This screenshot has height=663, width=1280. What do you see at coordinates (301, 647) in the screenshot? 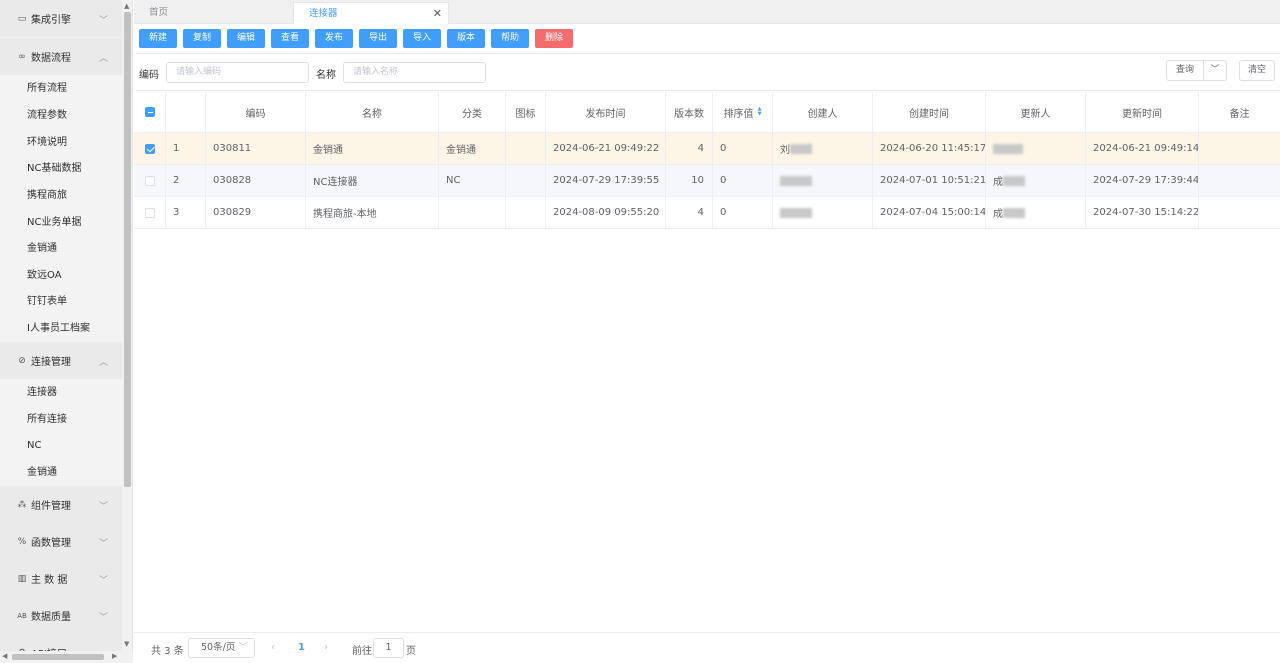
I see `page-number: 1` at bounding box center [301, 647].